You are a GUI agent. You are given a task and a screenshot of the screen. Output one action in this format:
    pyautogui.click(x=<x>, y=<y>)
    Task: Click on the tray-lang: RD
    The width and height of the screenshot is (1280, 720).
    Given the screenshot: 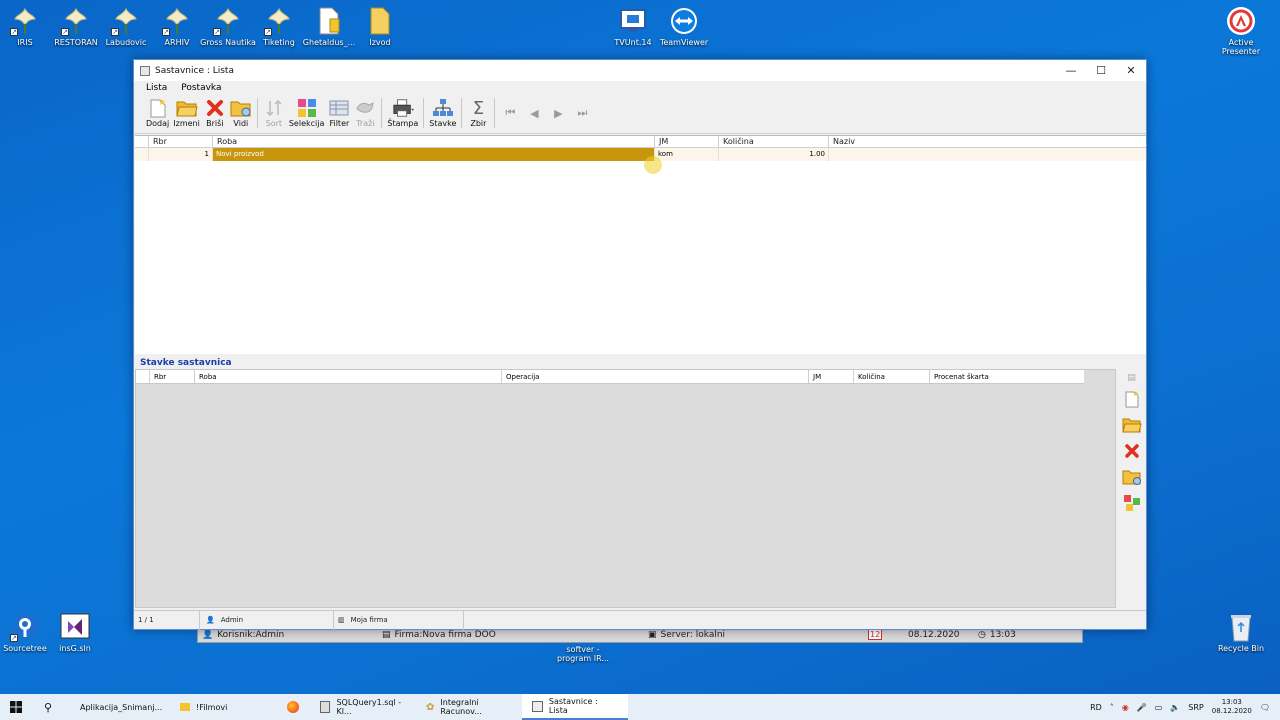 What is the action you would take?
    pyautogui.click(x=1096, y=707)
    